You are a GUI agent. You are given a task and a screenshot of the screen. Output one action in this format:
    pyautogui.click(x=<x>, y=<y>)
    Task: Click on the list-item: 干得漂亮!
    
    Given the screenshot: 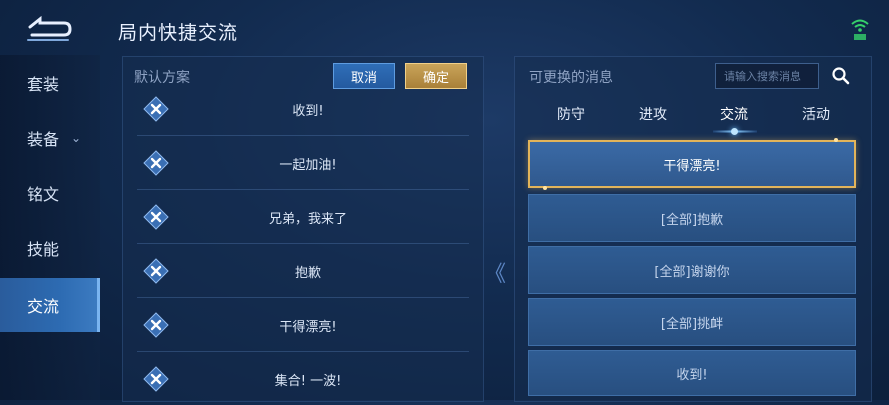 What is the action you would take?
    pyautogui.click(x=303, y=325)
    